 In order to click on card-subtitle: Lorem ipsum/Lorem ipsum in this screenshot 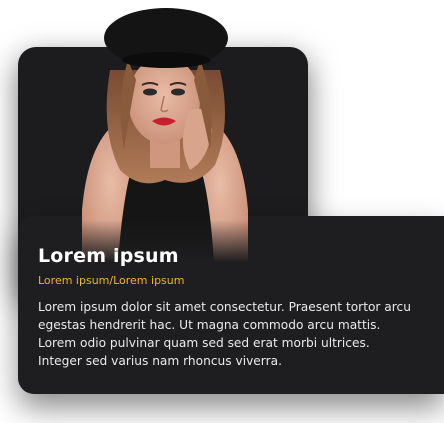, I will do `click(111, 280)`.